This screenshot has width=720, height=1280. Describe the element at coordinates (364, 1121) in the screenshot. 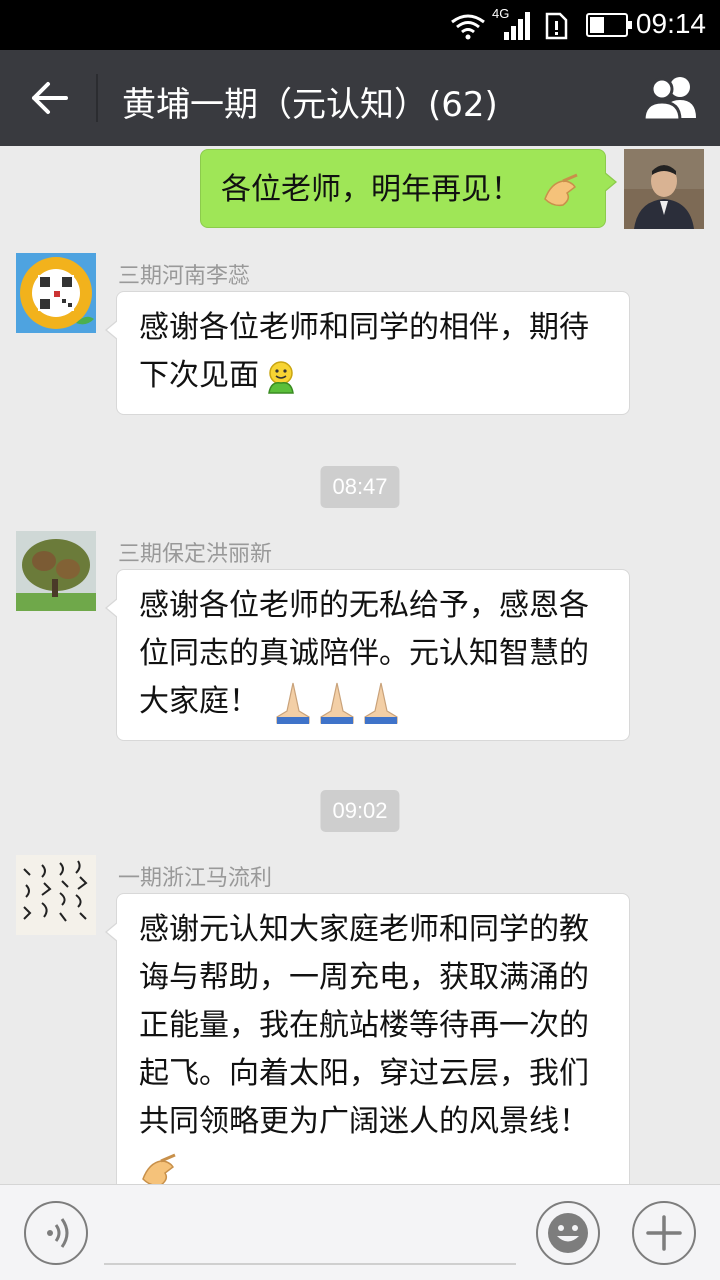

I see `message-line: 共同领略更为广阔迷人的风景线！` at that location.